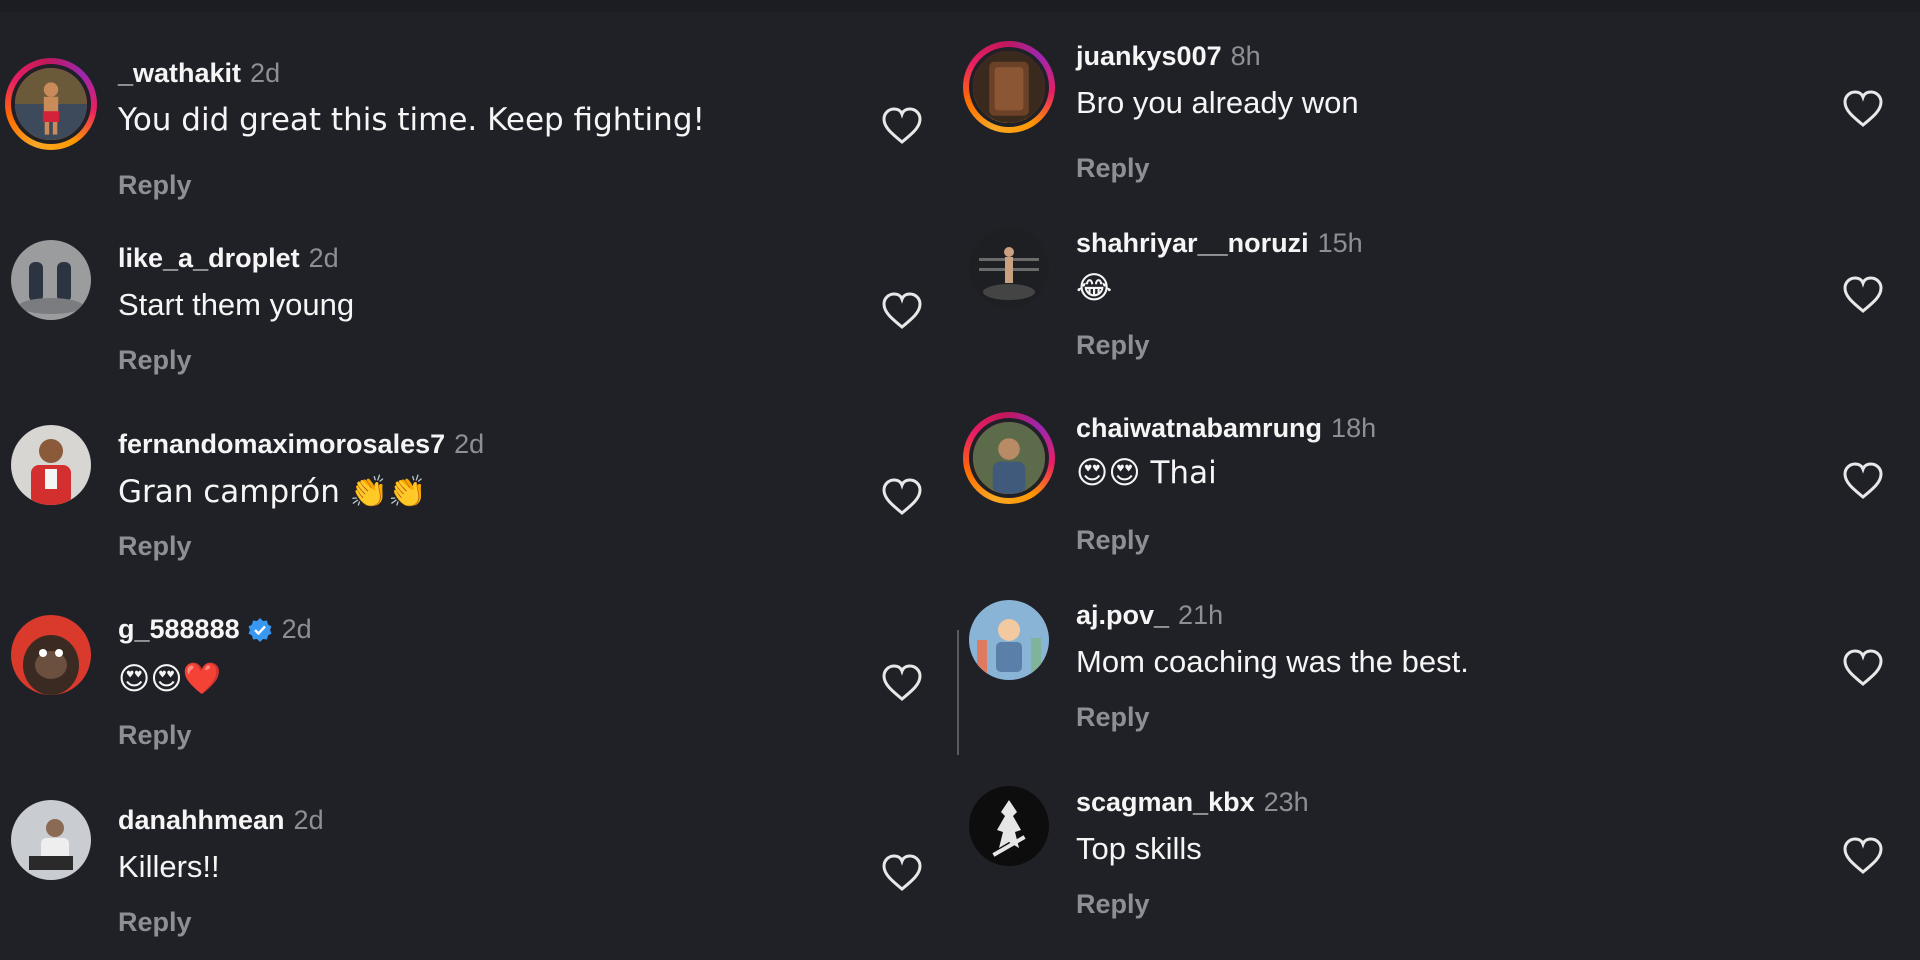  I want to click on comment-text: Start them young, so click(236, 304).